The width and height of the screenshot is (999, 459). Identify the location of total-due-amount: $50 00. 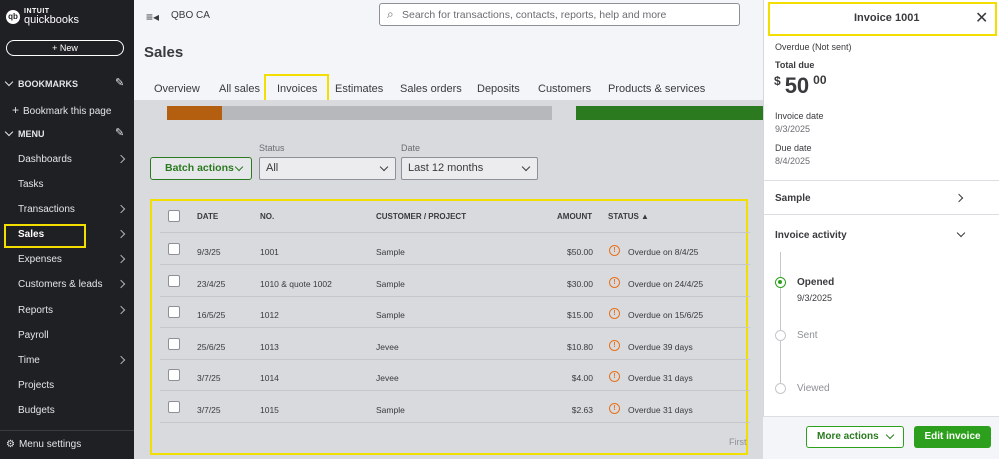
(800, 86).